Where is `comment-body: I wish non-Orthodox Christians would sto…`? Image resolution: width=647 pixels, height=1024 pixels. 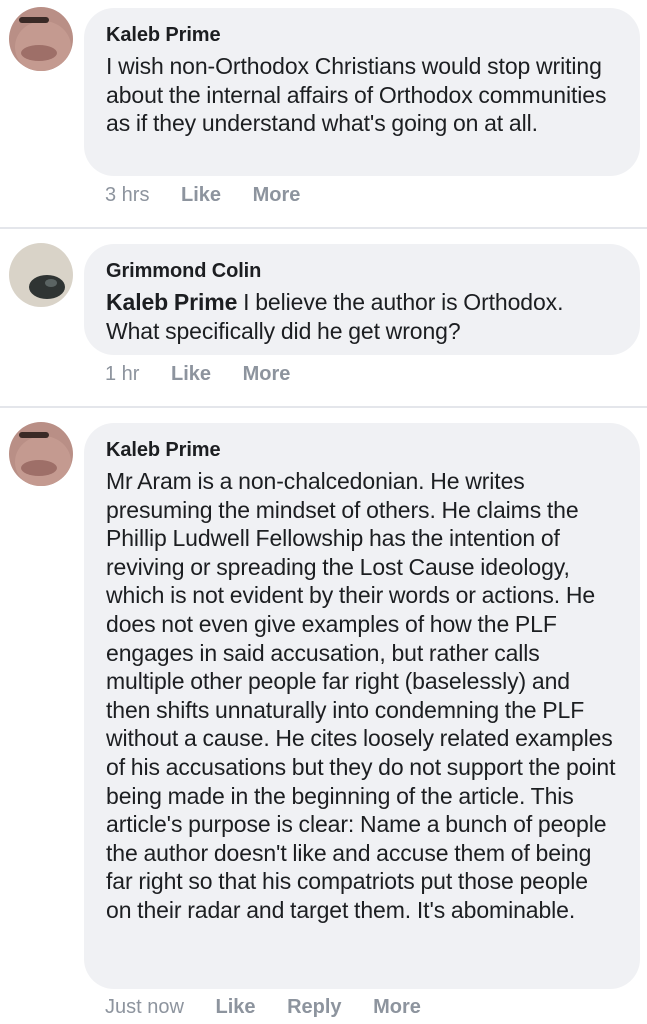 comment-body: I wish non-Orthodox Christians would sto… is located at coordinates (356, 95).